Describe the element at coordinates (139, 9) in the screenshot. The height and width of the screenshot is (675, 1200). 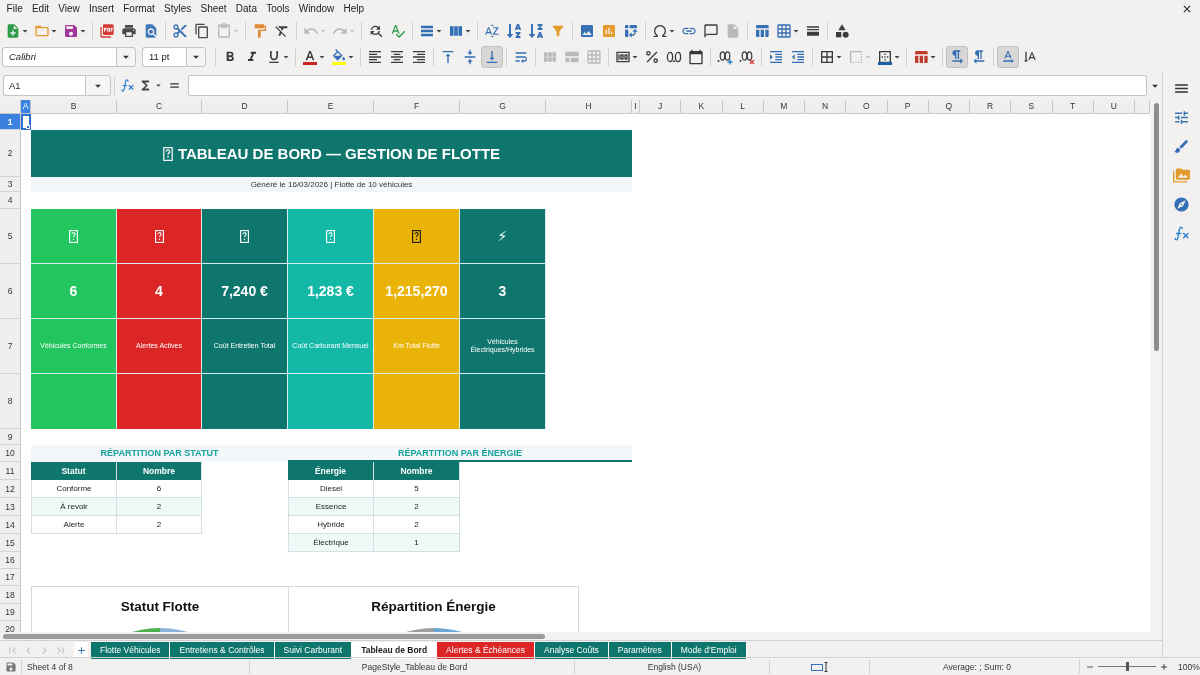
I see `menu-item: Format` at that location.